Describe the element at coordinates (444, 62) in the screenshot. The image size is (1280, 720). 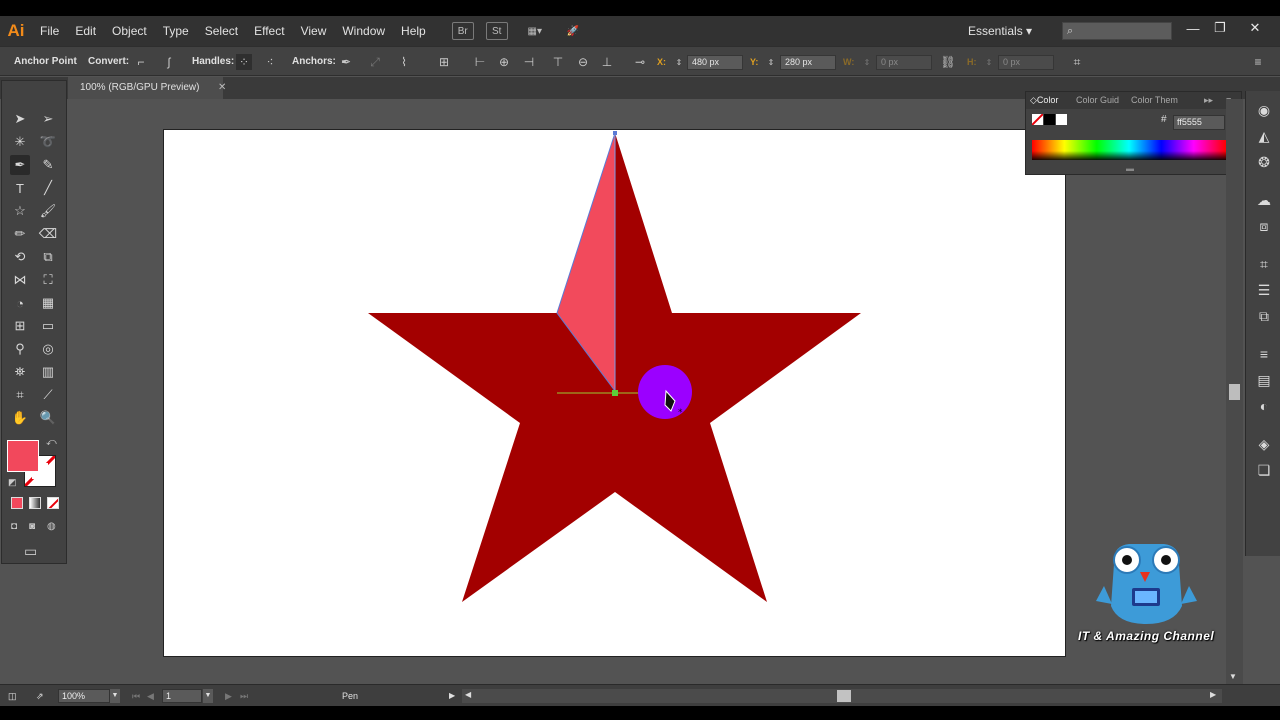
I see `isolate-icon: ⊞` at that location.